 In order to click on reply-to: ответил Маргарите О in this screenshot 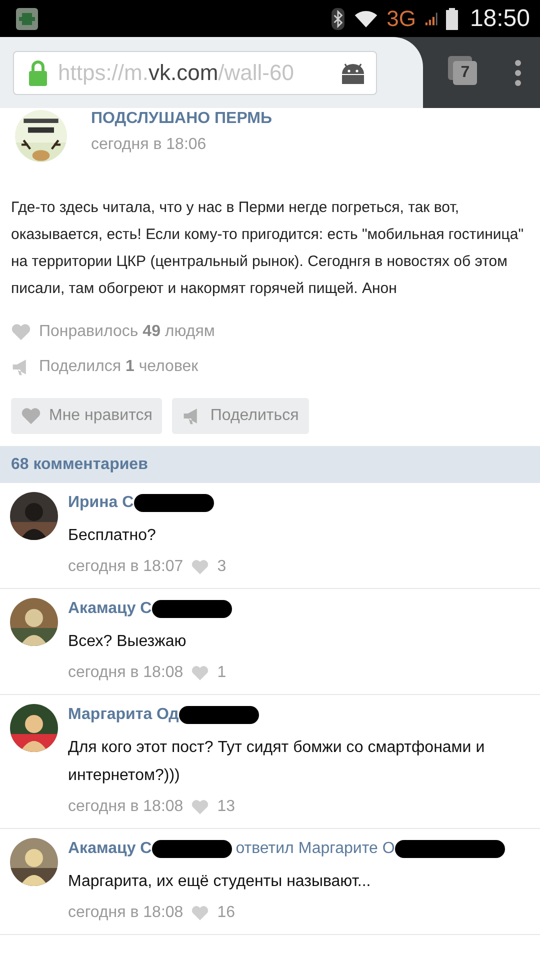, I will do `click(315, 849)`.